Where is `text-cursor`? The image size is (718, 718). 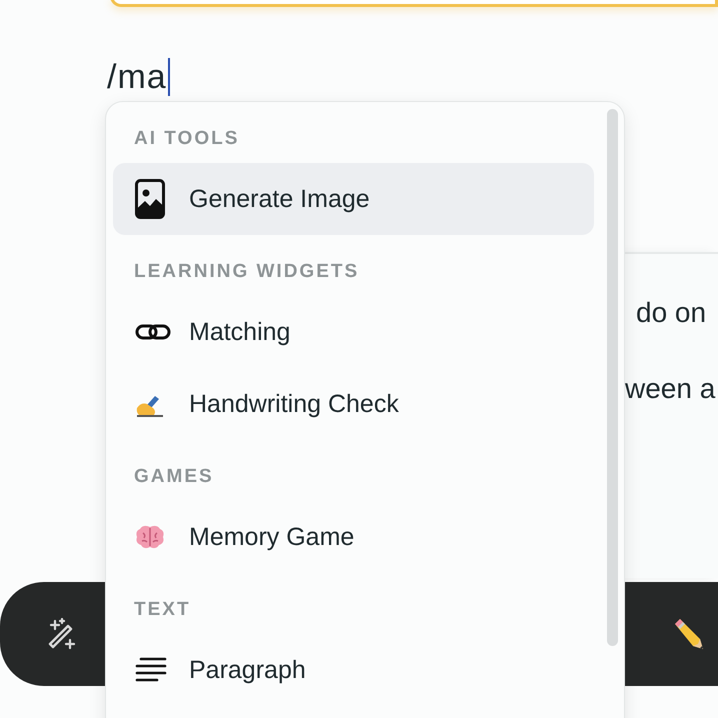
text-cursor is located at coordinates (169, 77).